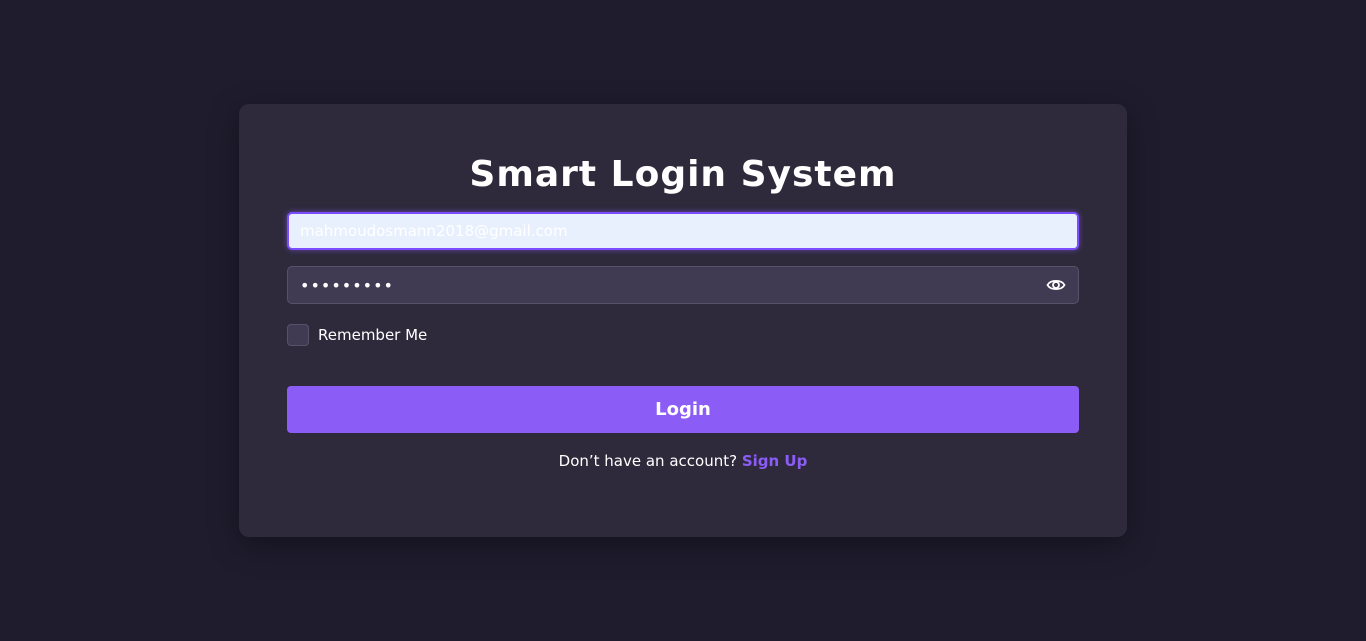  What do you see at coordinates (1056, 285) in the screenshot?
I see `eye-icon` at bounding box center [1056, 285].